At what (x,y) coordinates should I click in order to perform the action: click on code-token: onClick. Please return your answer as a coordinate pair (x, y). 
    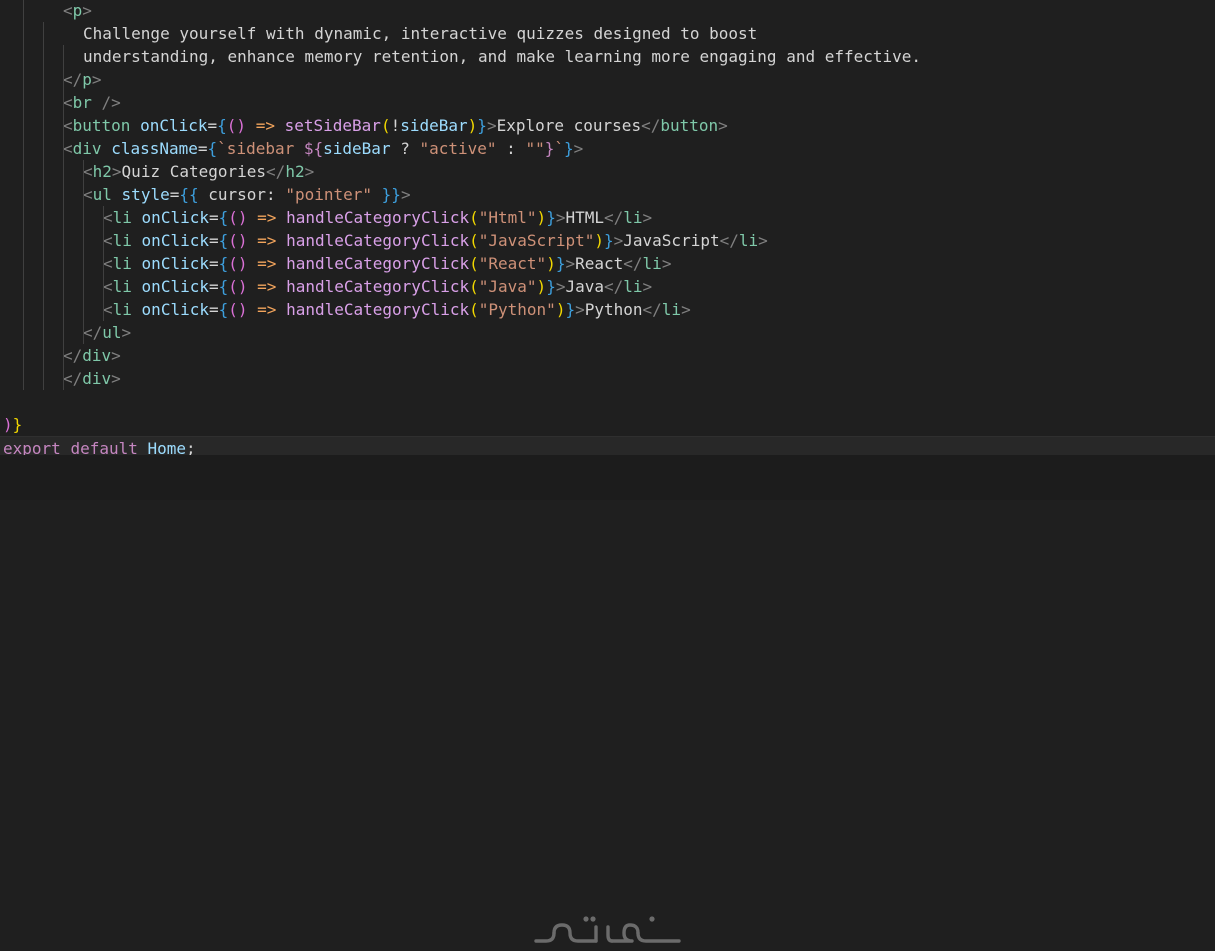
    Looking at the image, I should click on (175, 240).